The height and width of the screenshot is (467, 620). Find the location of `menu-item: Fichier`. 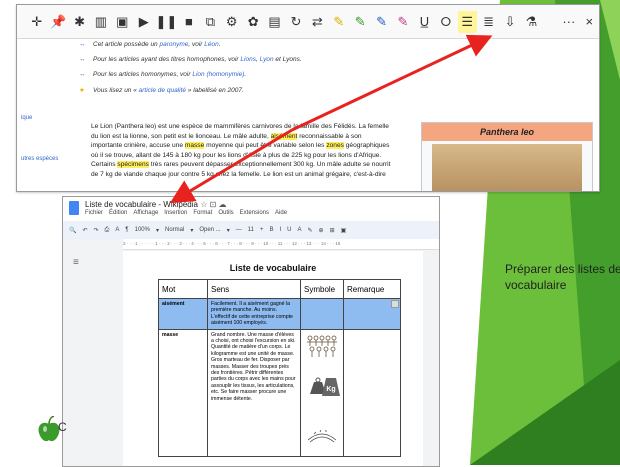

menu-item: Fichier is located at coordinates (94, 213).